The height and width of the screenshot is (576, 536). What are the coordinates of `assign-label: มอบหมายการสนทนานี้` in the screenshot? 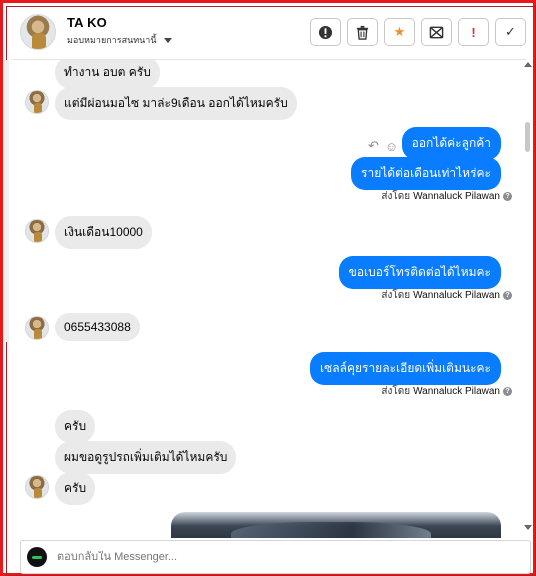 It's located at (112, 40).